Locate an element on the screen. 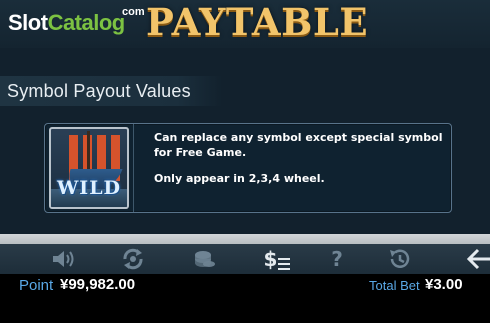  slotcatalog-watermark: SlotCatalog is located at coordinates (66, 23).